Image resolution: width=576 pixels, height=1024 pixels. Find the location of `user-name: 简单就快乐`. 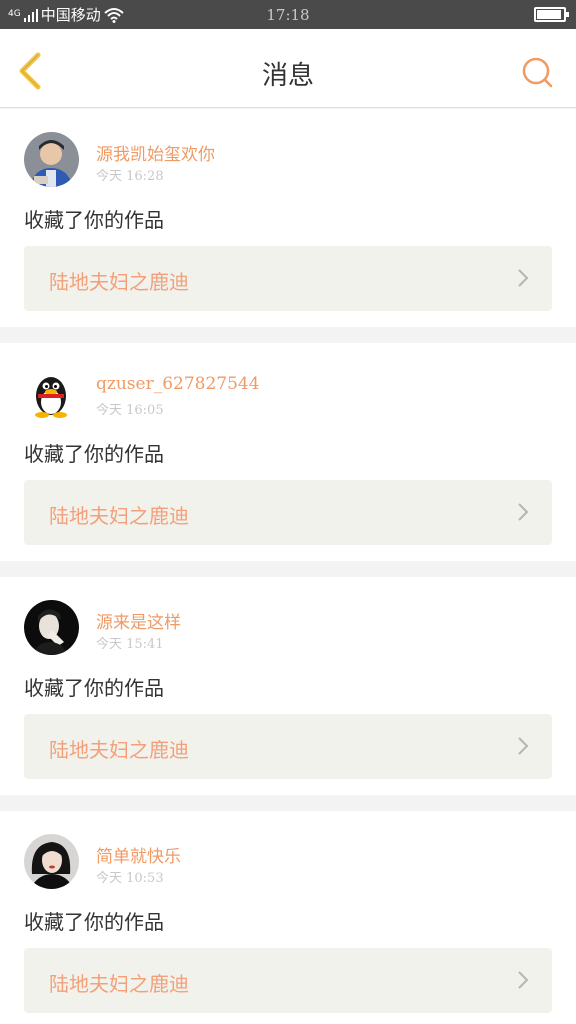

user-name: 简单就快乐 is located at coordinates (138, 854).